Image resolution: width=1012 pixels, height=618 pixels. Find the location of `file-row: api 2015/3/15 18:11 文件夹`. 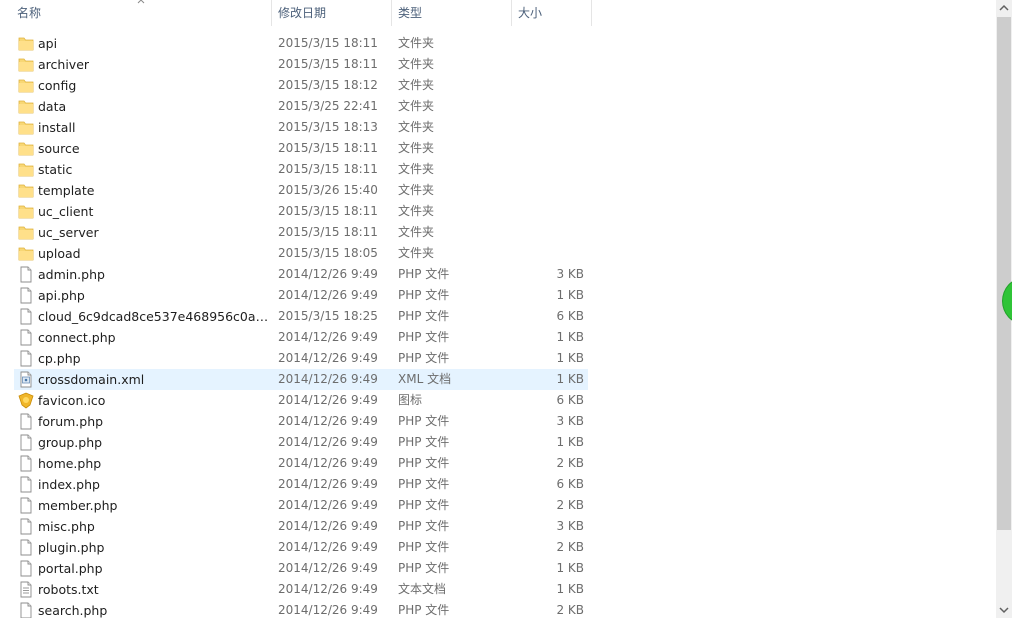

file-row: api 2015/3/15 18:11 文件夹 is located at coordinates (301, 43).